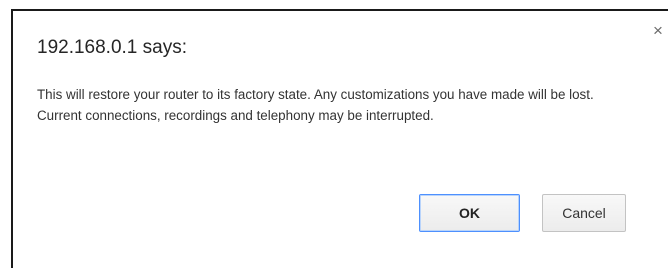 The width and height of the screenshot is (668, 268). What do you see at coordinates (658, 30) in the screenshot?
I see `close-icon: ×` at bounding box center [658, 30].